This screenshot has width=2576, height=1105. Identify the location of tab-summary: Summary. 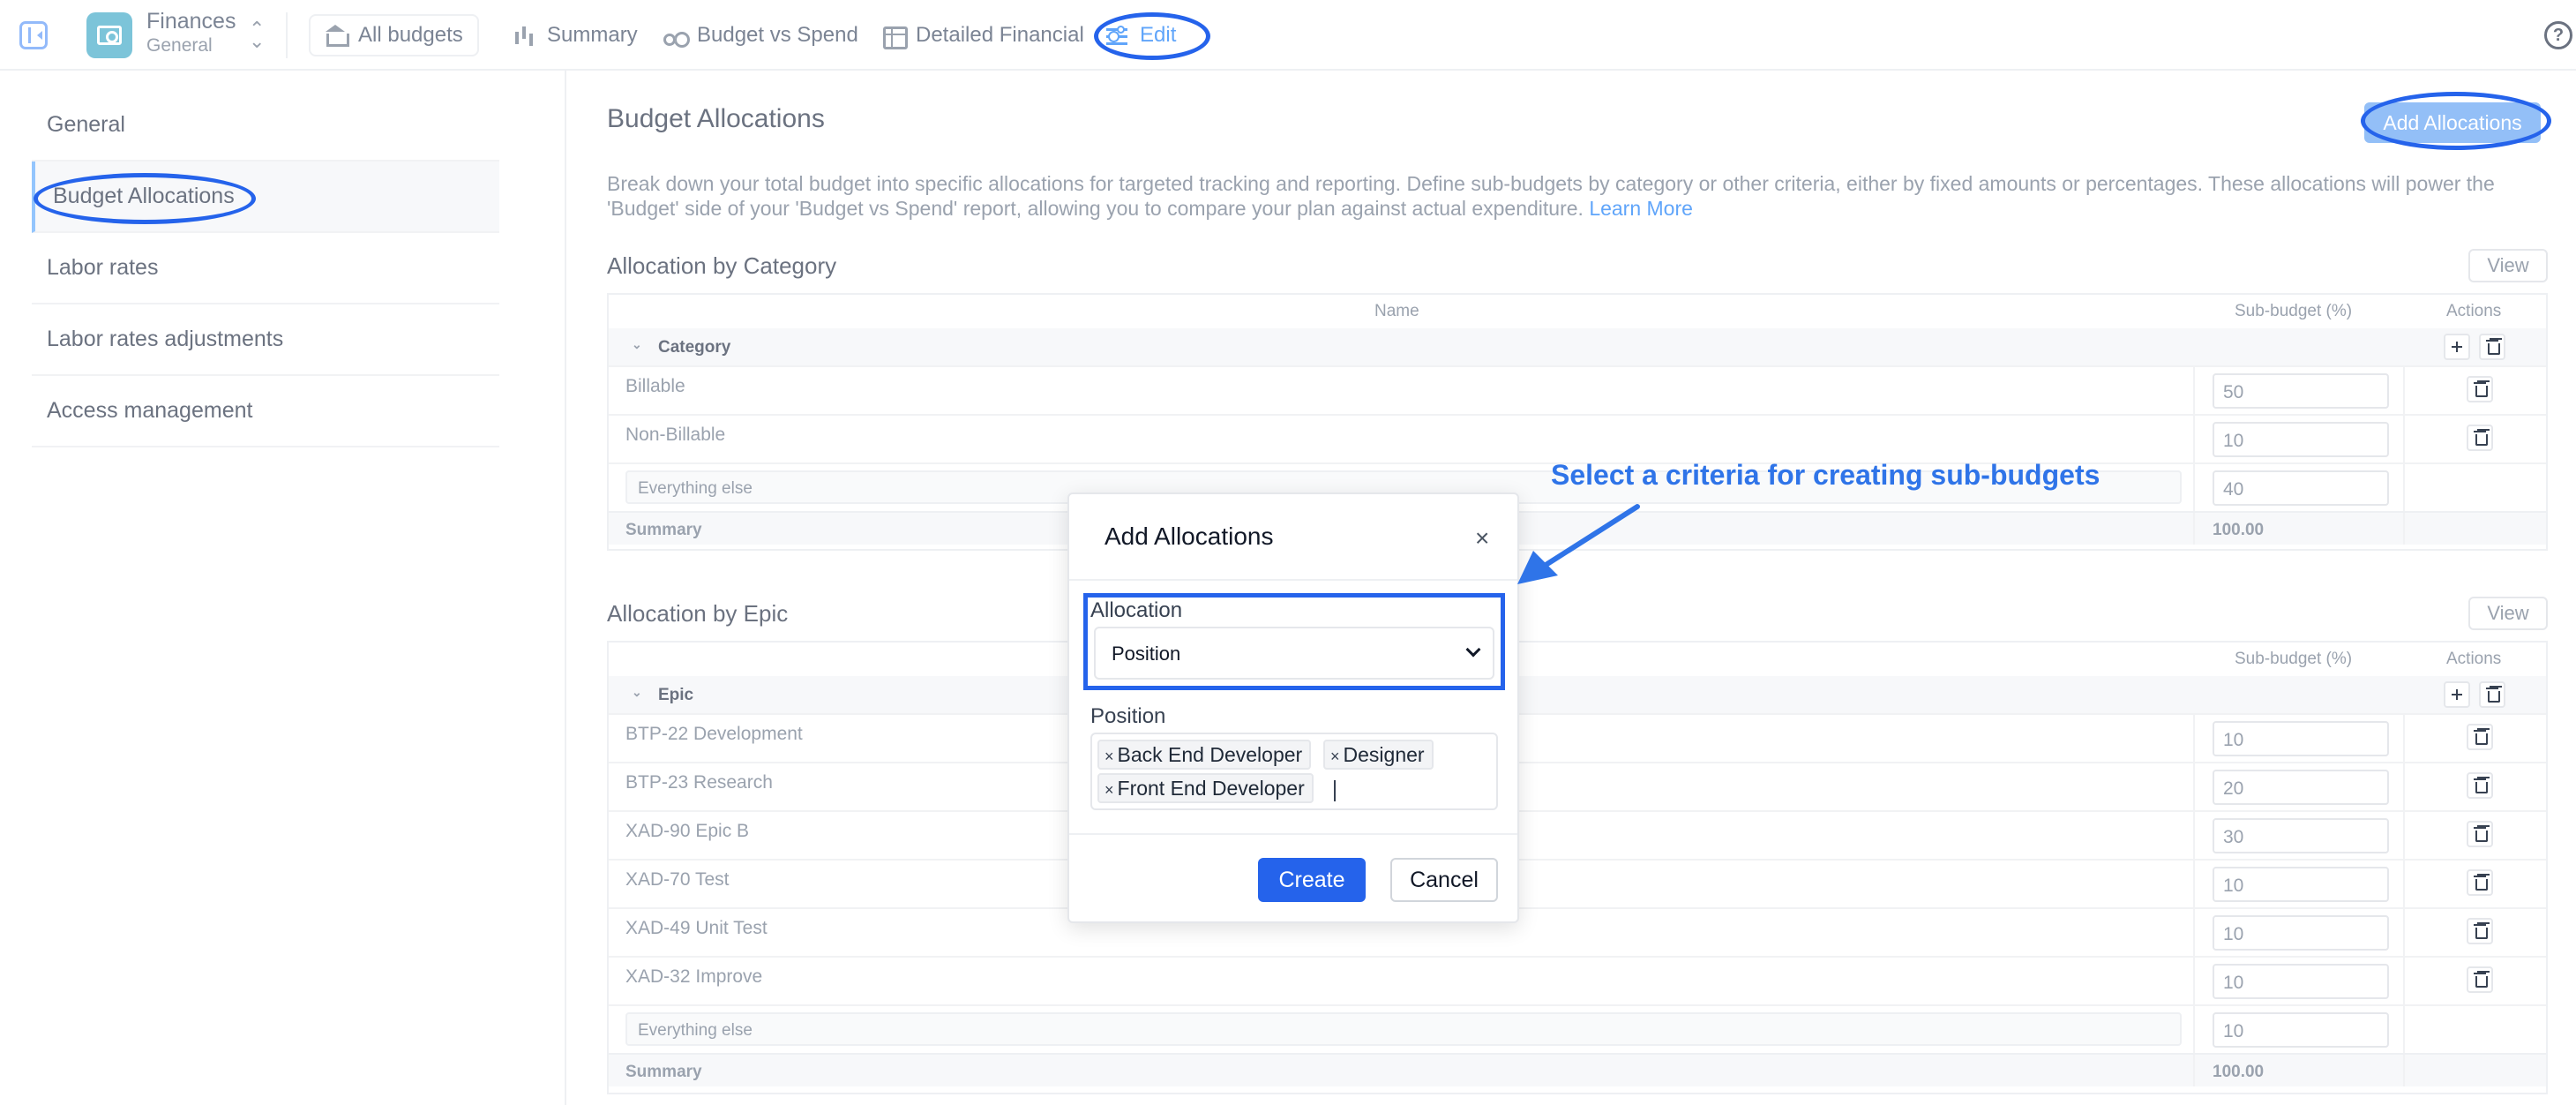
(575, 35).